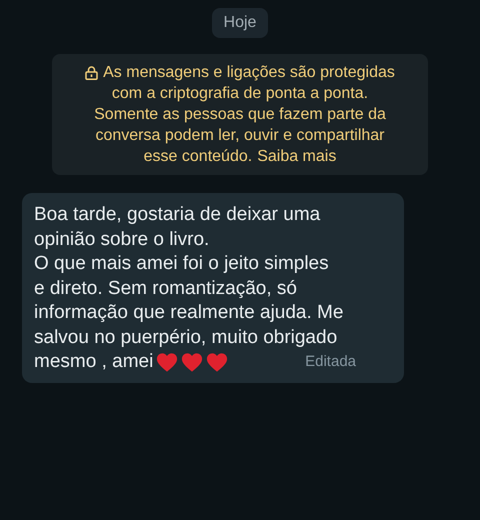 Image resolution: width=480 pixels, height=520 pixels. I want to click on lock-icon, so click(91, 73).